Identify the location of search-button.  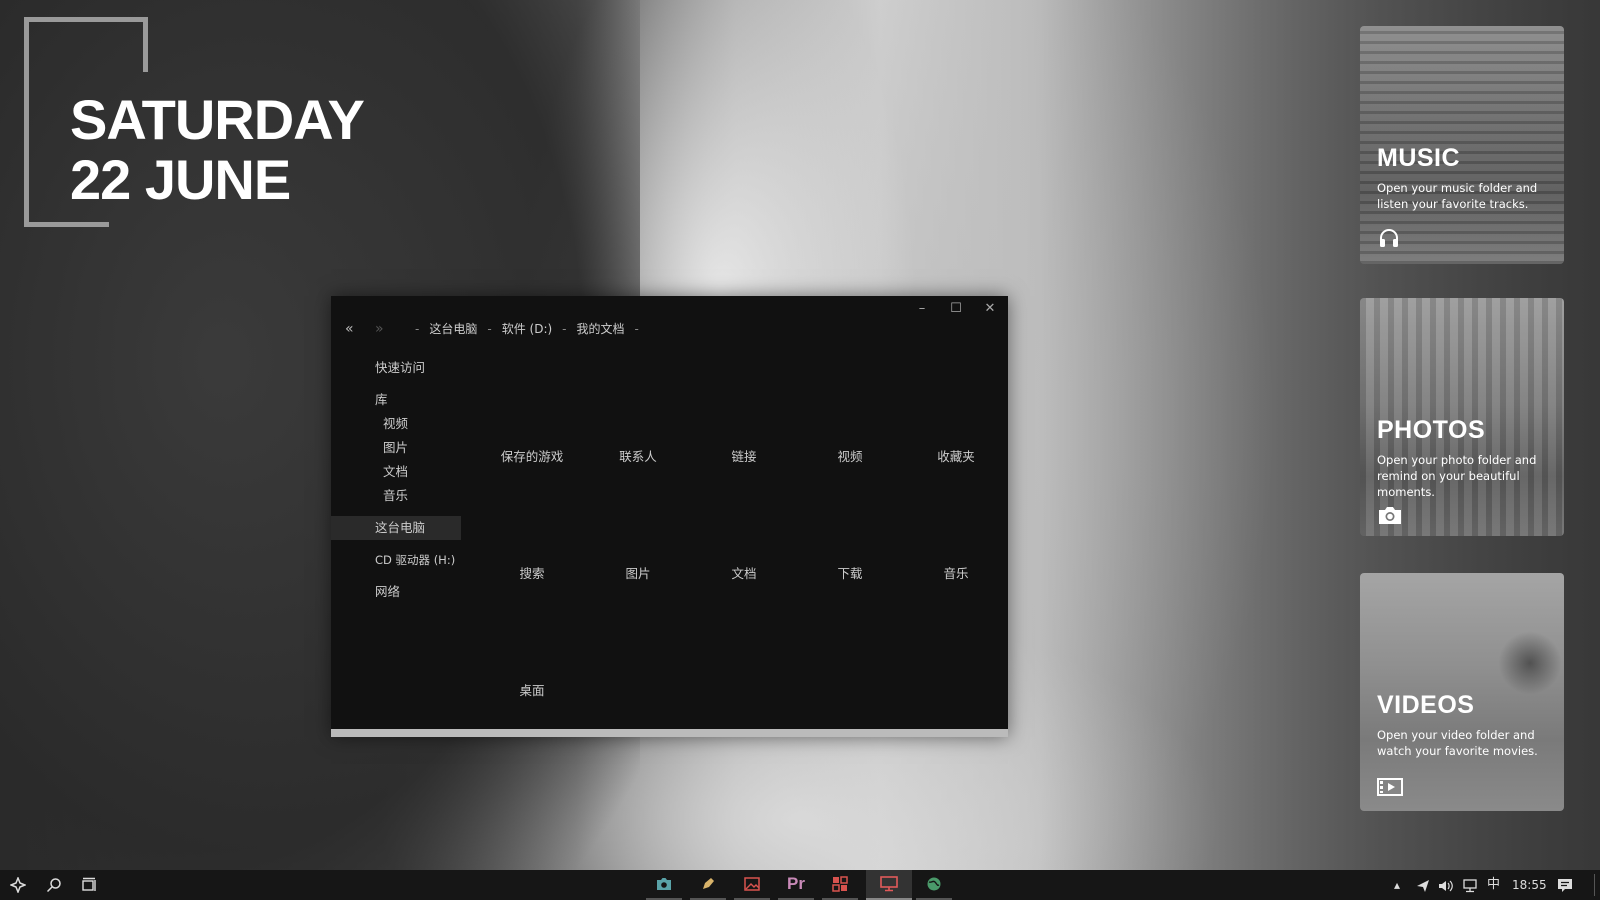
(54, 885).